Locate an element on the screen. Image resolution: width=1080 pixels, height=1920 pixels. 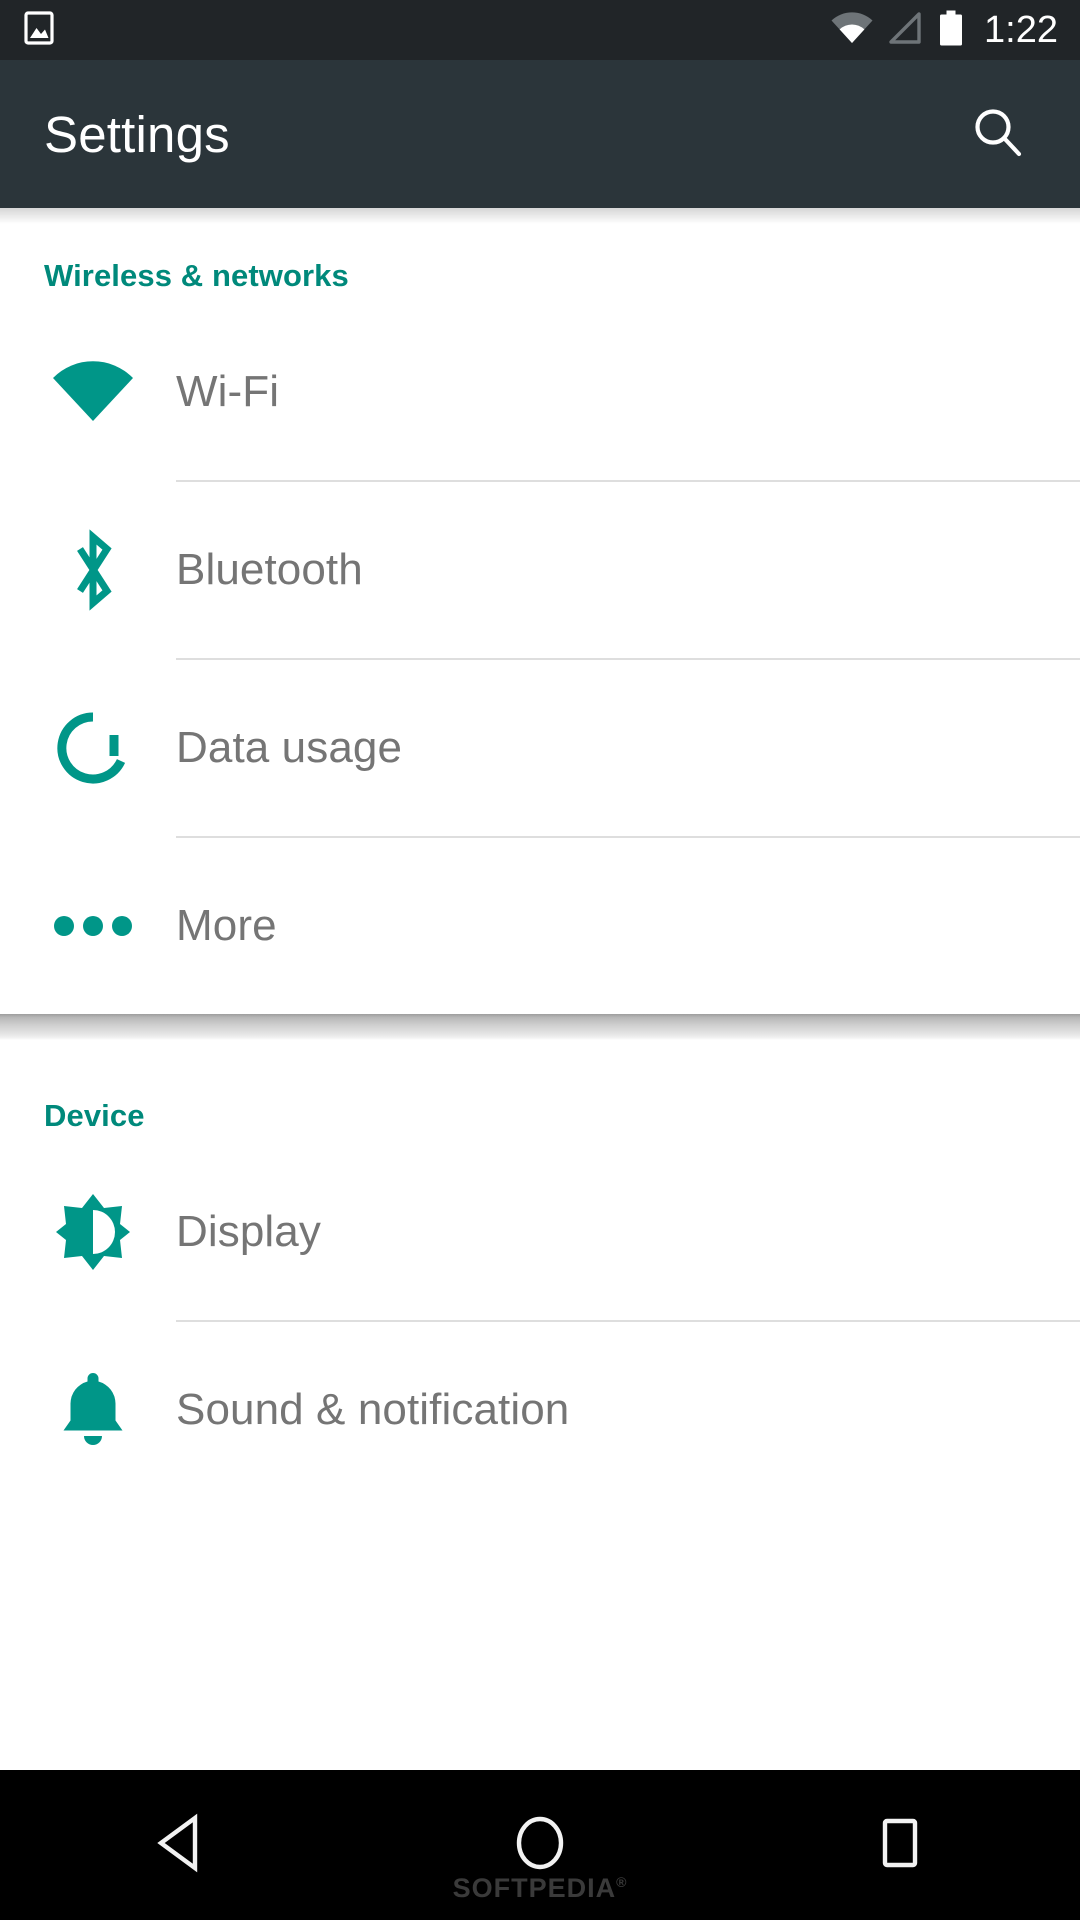
app-bar: Settings is located at coordinates (540, 134).